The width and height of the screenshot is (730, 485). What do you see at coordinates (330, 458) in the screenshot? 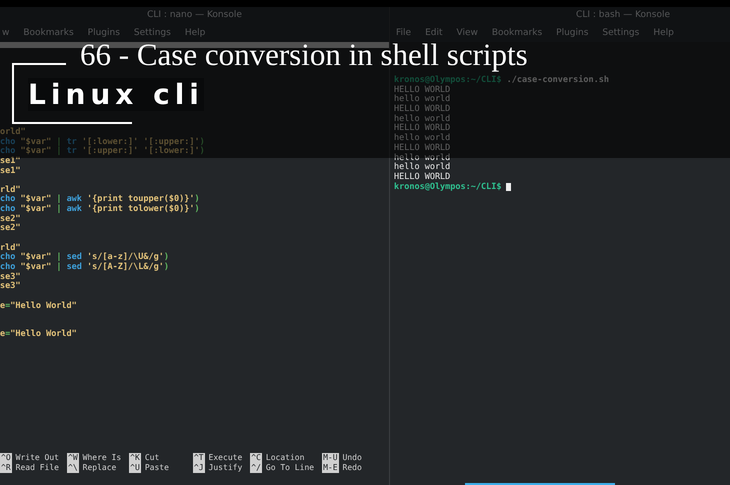
I see `shortcut-key: M-U` at bounding box center [330, 458].